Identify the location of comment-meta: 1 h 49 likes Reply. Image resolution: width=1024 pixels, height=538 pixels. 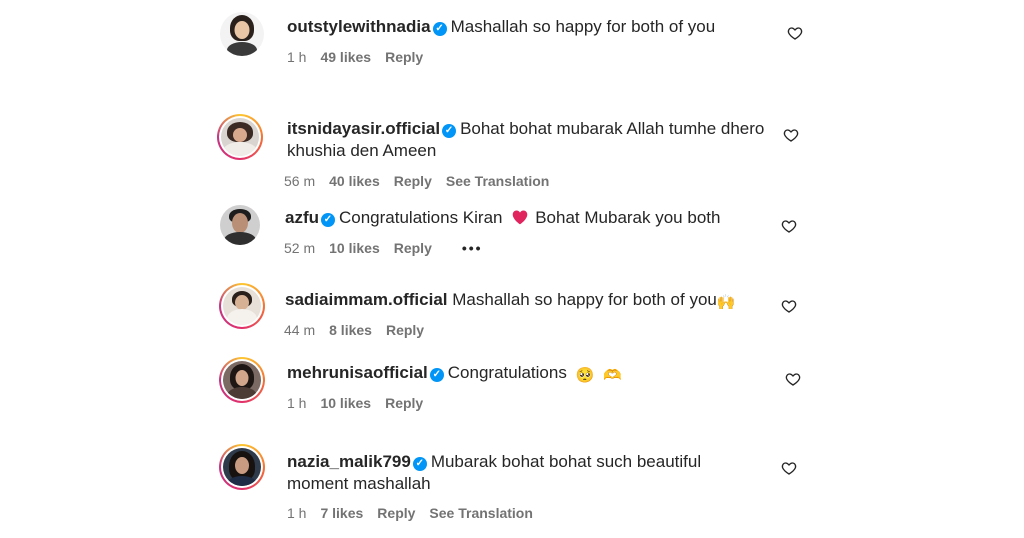
(362, 57).